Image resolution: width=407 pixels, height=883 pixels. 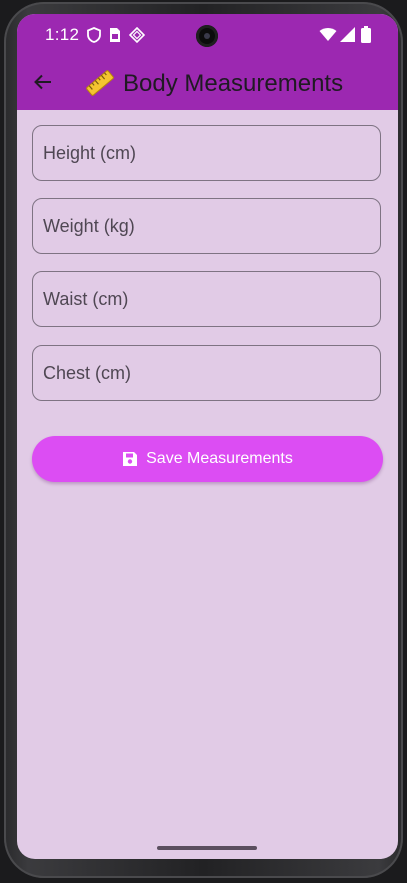 I want to click on diamond-icon, so click(x=137, y=37).